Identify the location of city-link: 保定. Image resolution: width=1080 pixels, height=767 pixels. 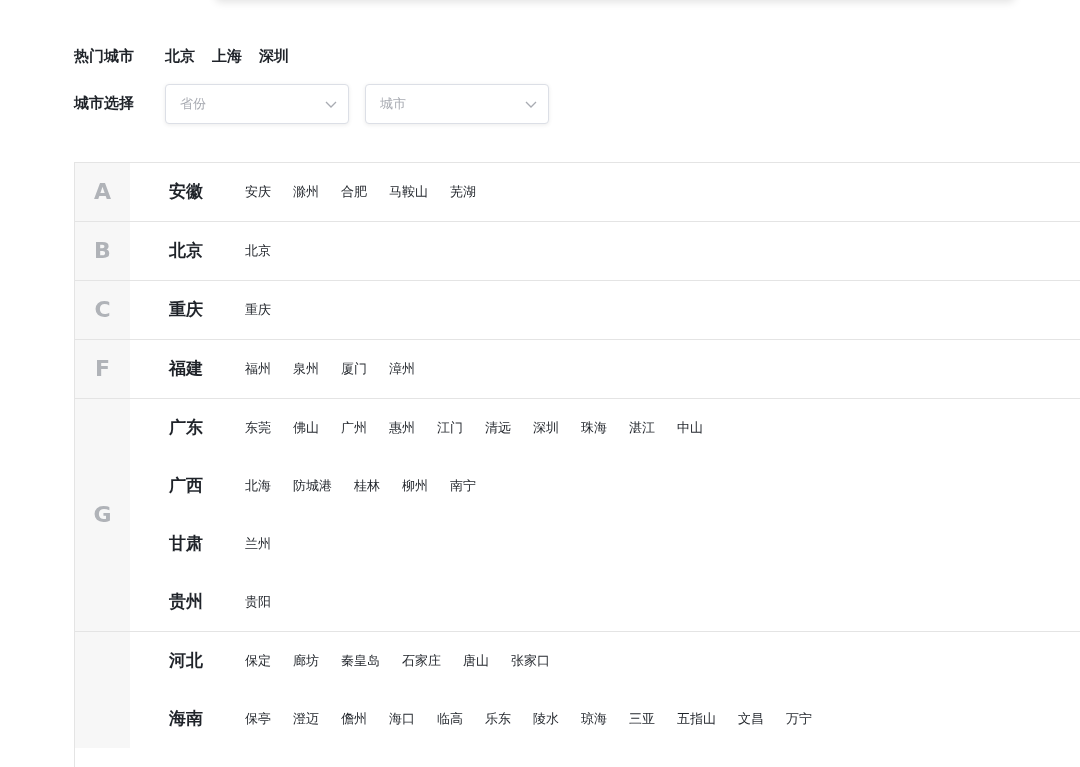
(258, 660).